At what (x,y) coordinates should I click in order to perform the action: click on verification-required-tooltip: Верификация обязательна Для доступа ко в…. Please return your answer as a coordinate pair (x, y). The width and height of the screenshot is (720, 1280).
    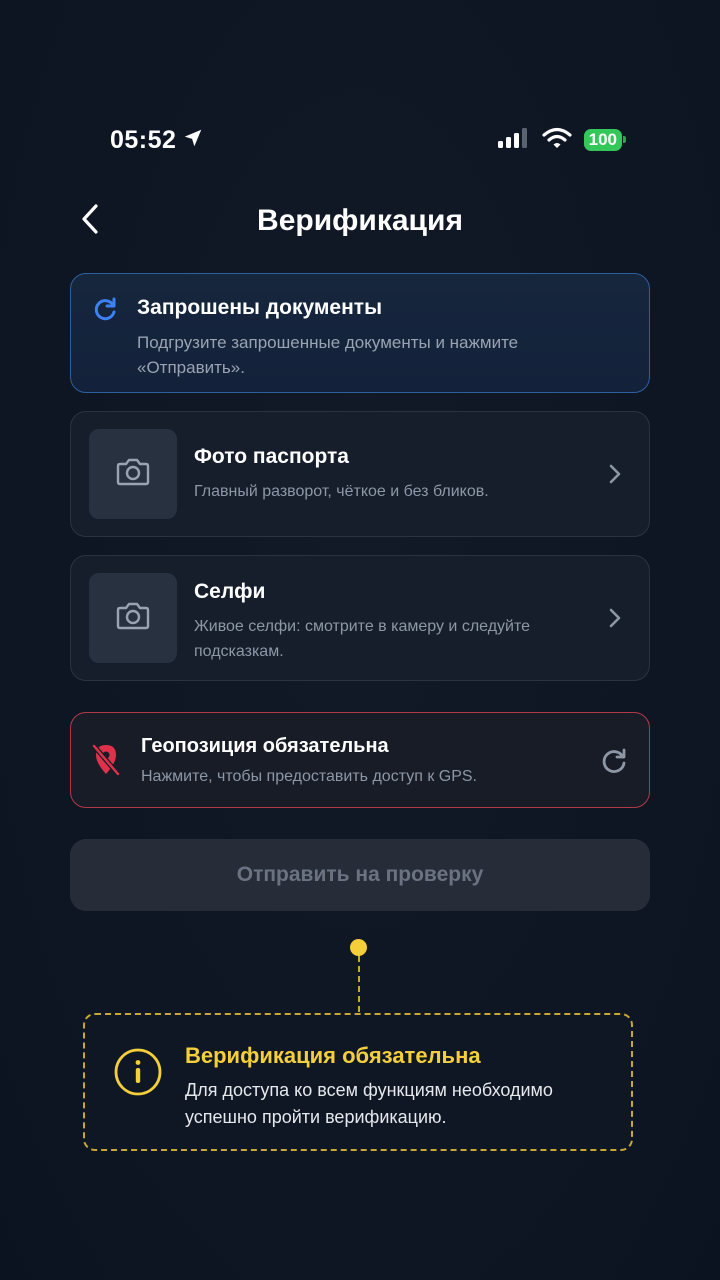
    Looking at the image, I should click on (358, 1082).